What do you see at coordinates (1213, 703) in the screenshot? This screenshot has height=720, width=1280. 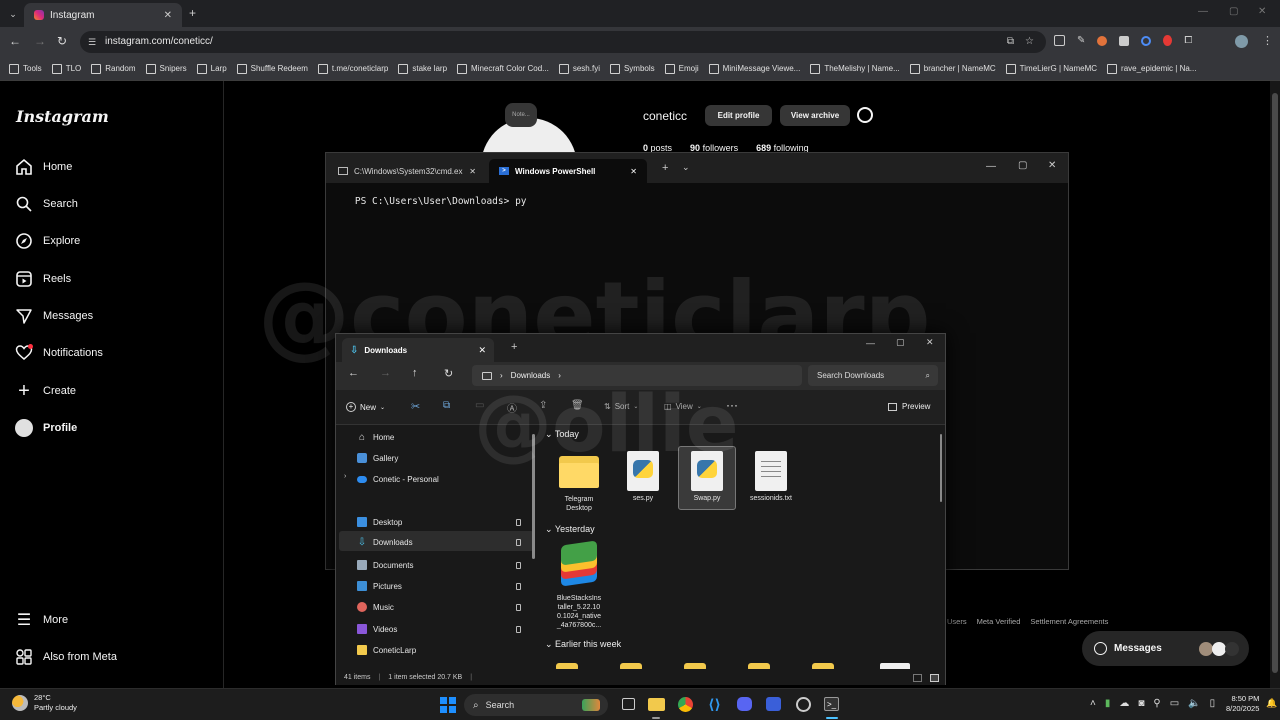 I see `battery-icon: ▯` at bounding box center [1213, 703].